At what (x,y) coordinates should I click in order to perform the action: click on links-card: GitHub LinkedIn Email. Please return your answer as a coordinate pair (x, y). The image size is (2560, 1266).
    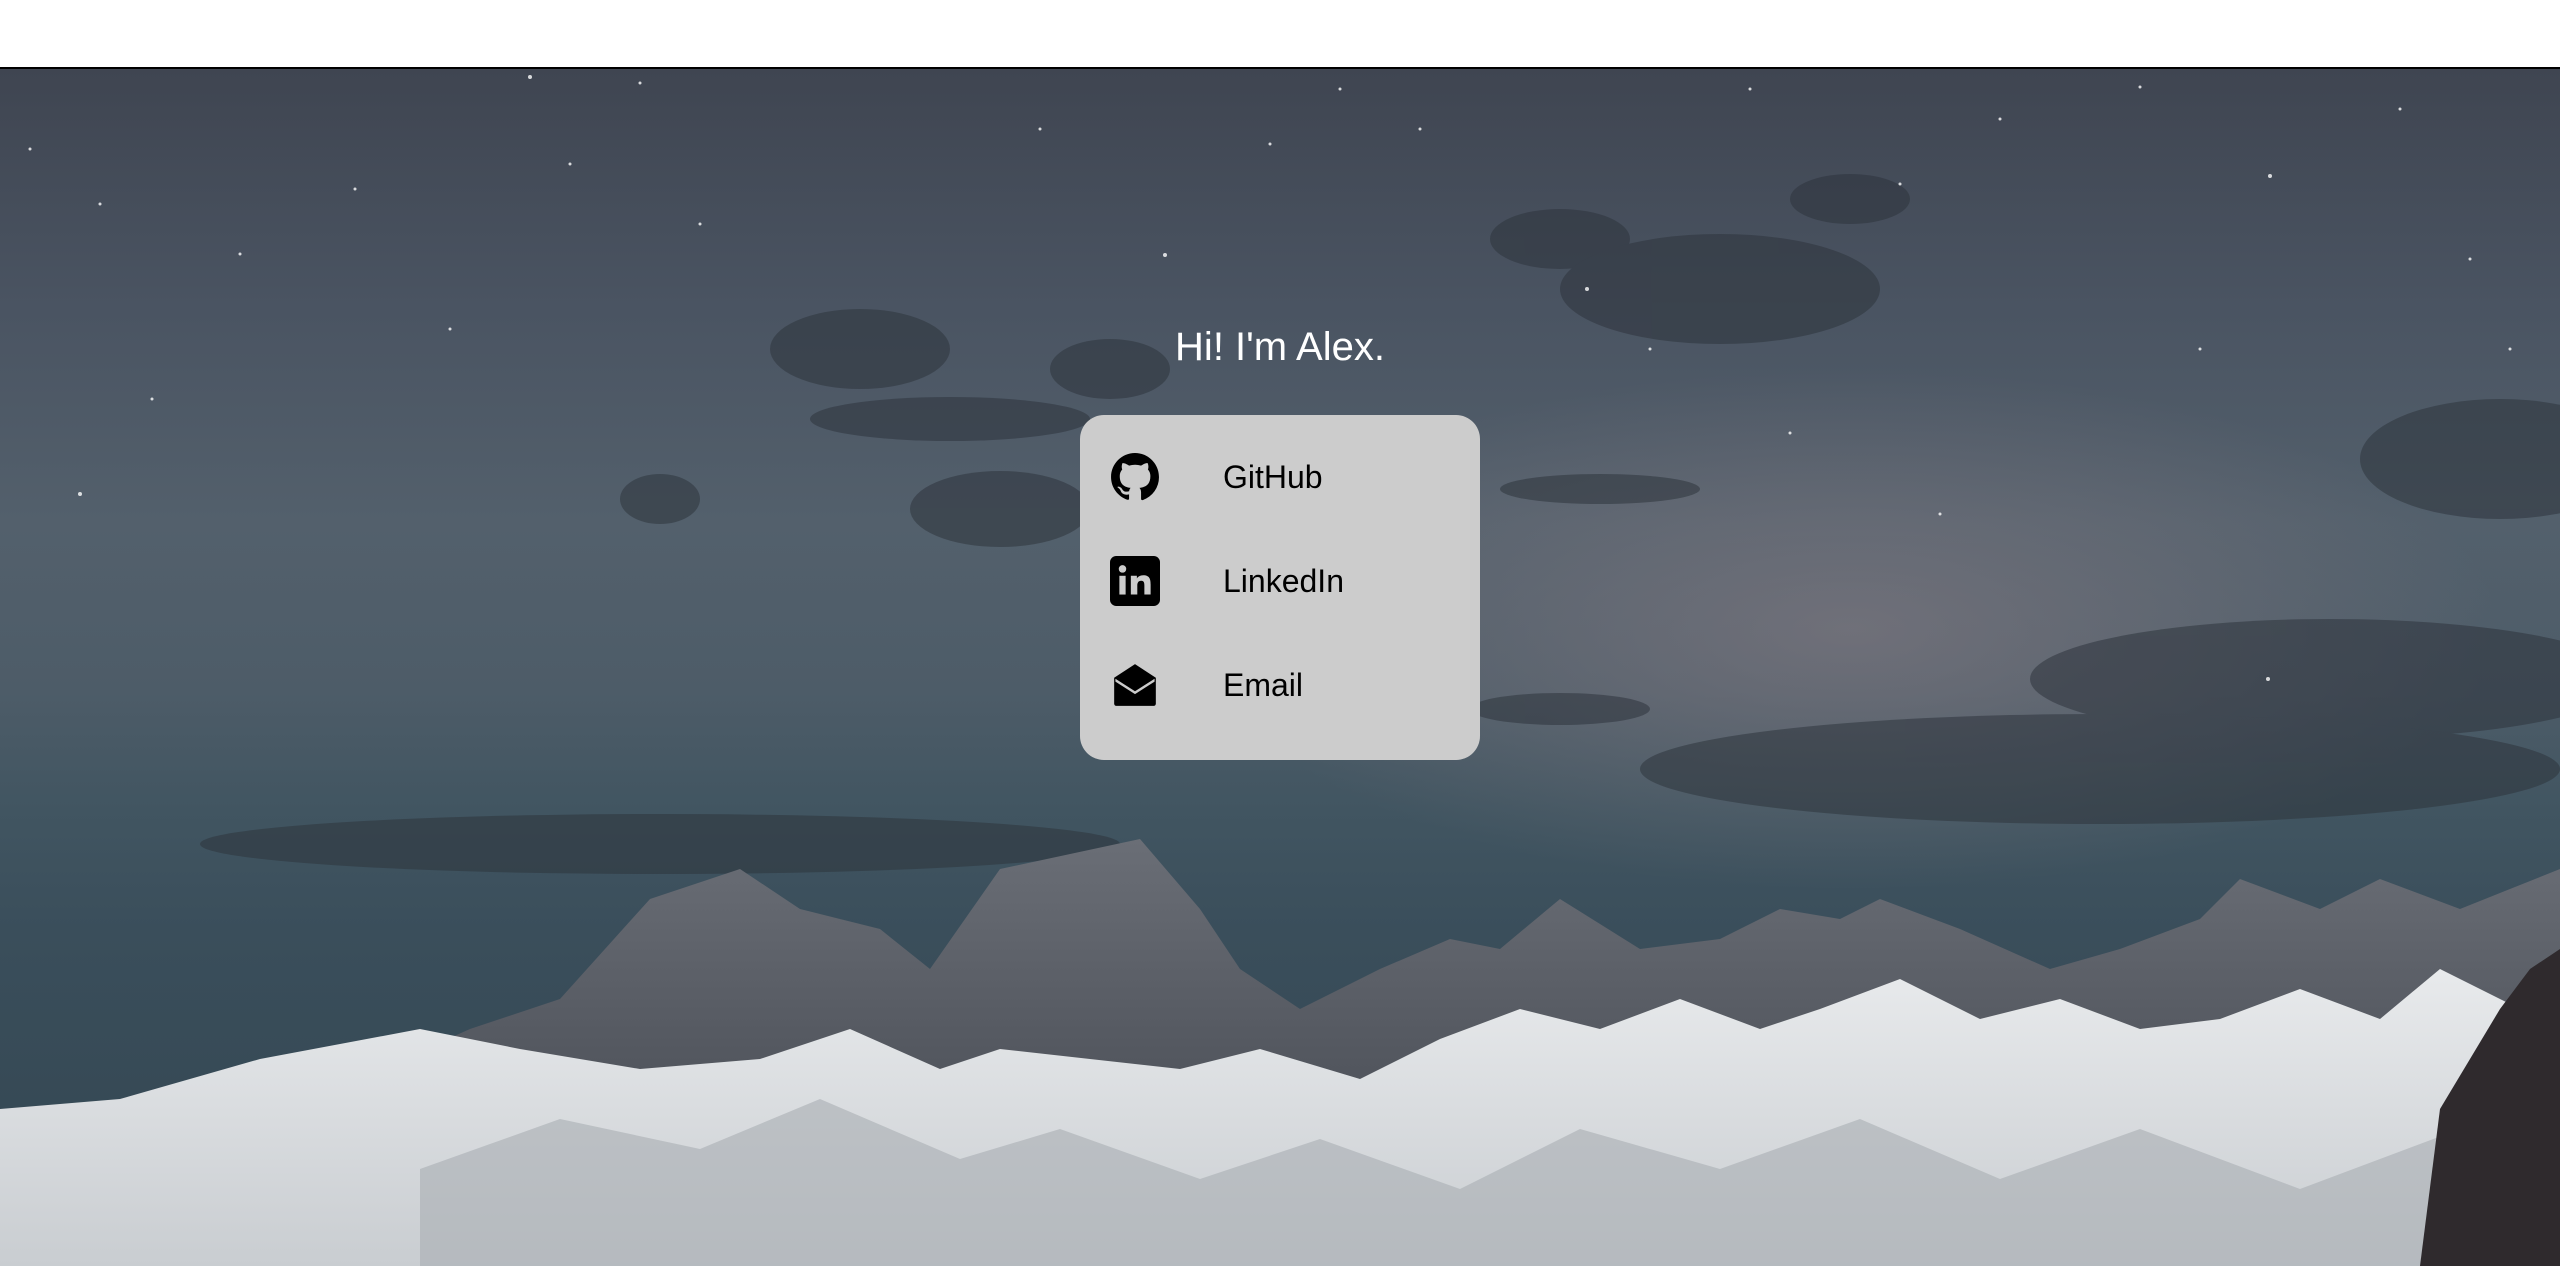
    Looking at the image, I should click on (1280, 587).